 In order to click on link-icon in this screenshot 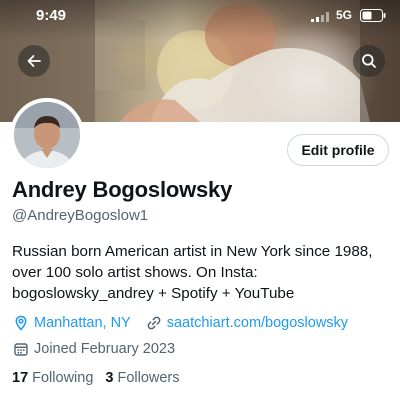, I will do `click(154, 323)`.